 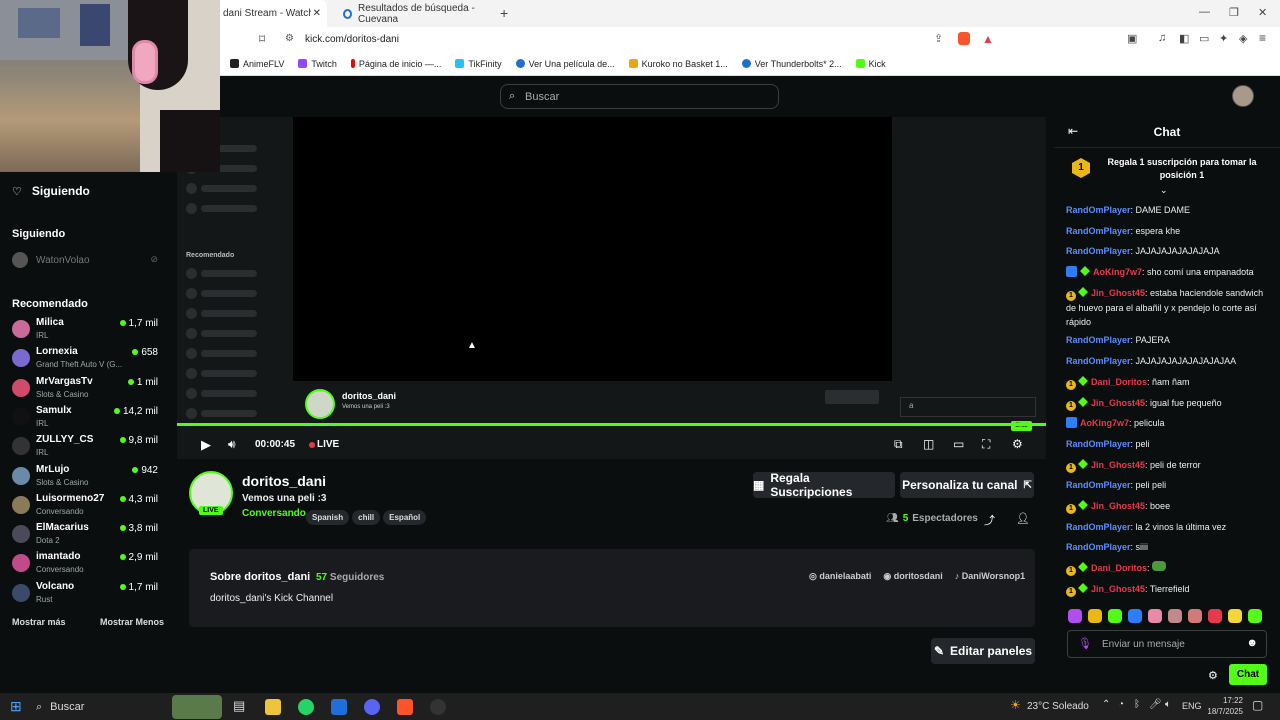 What do you see at coordinates (1155, 704) in the screenshot?
I see `tray-mic-icon: 🎤︎` at bounding box center [1155, 704].